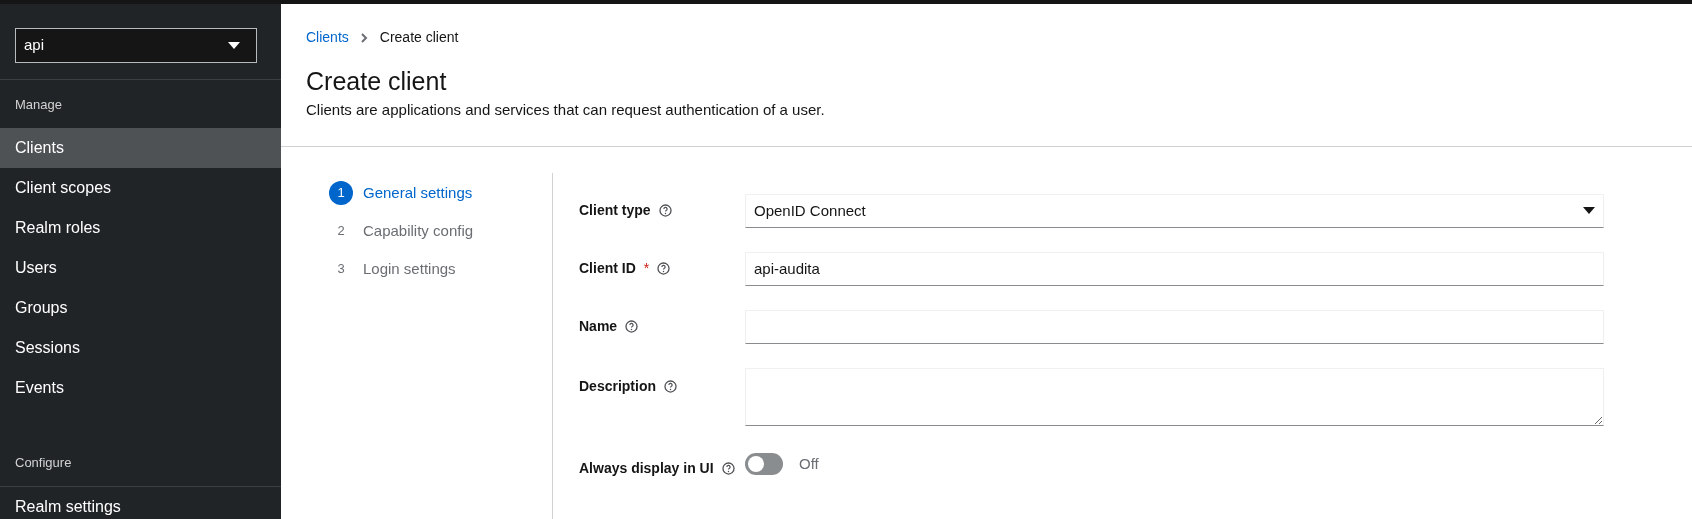  What do you see at coordinates (598, 327) in the screenshot?
I see `field-label: Name` at bounding box center [598, 327].